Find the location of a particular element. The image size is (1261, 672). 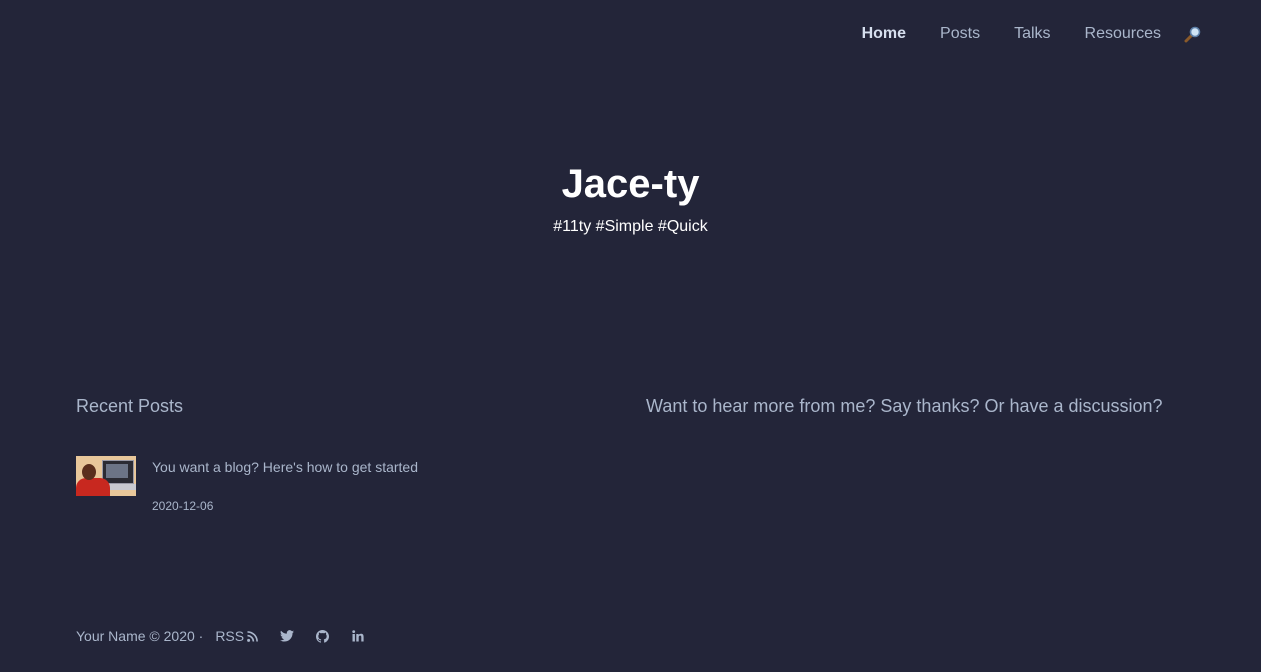

search-icon is located at coordinates (1192, 34).